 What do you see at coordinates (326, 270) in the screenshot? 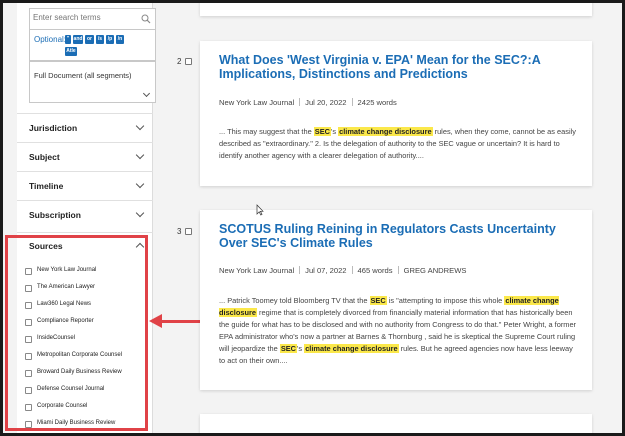
I see `result-date: Jul 07, 2022` at bounding box center [326, 270].